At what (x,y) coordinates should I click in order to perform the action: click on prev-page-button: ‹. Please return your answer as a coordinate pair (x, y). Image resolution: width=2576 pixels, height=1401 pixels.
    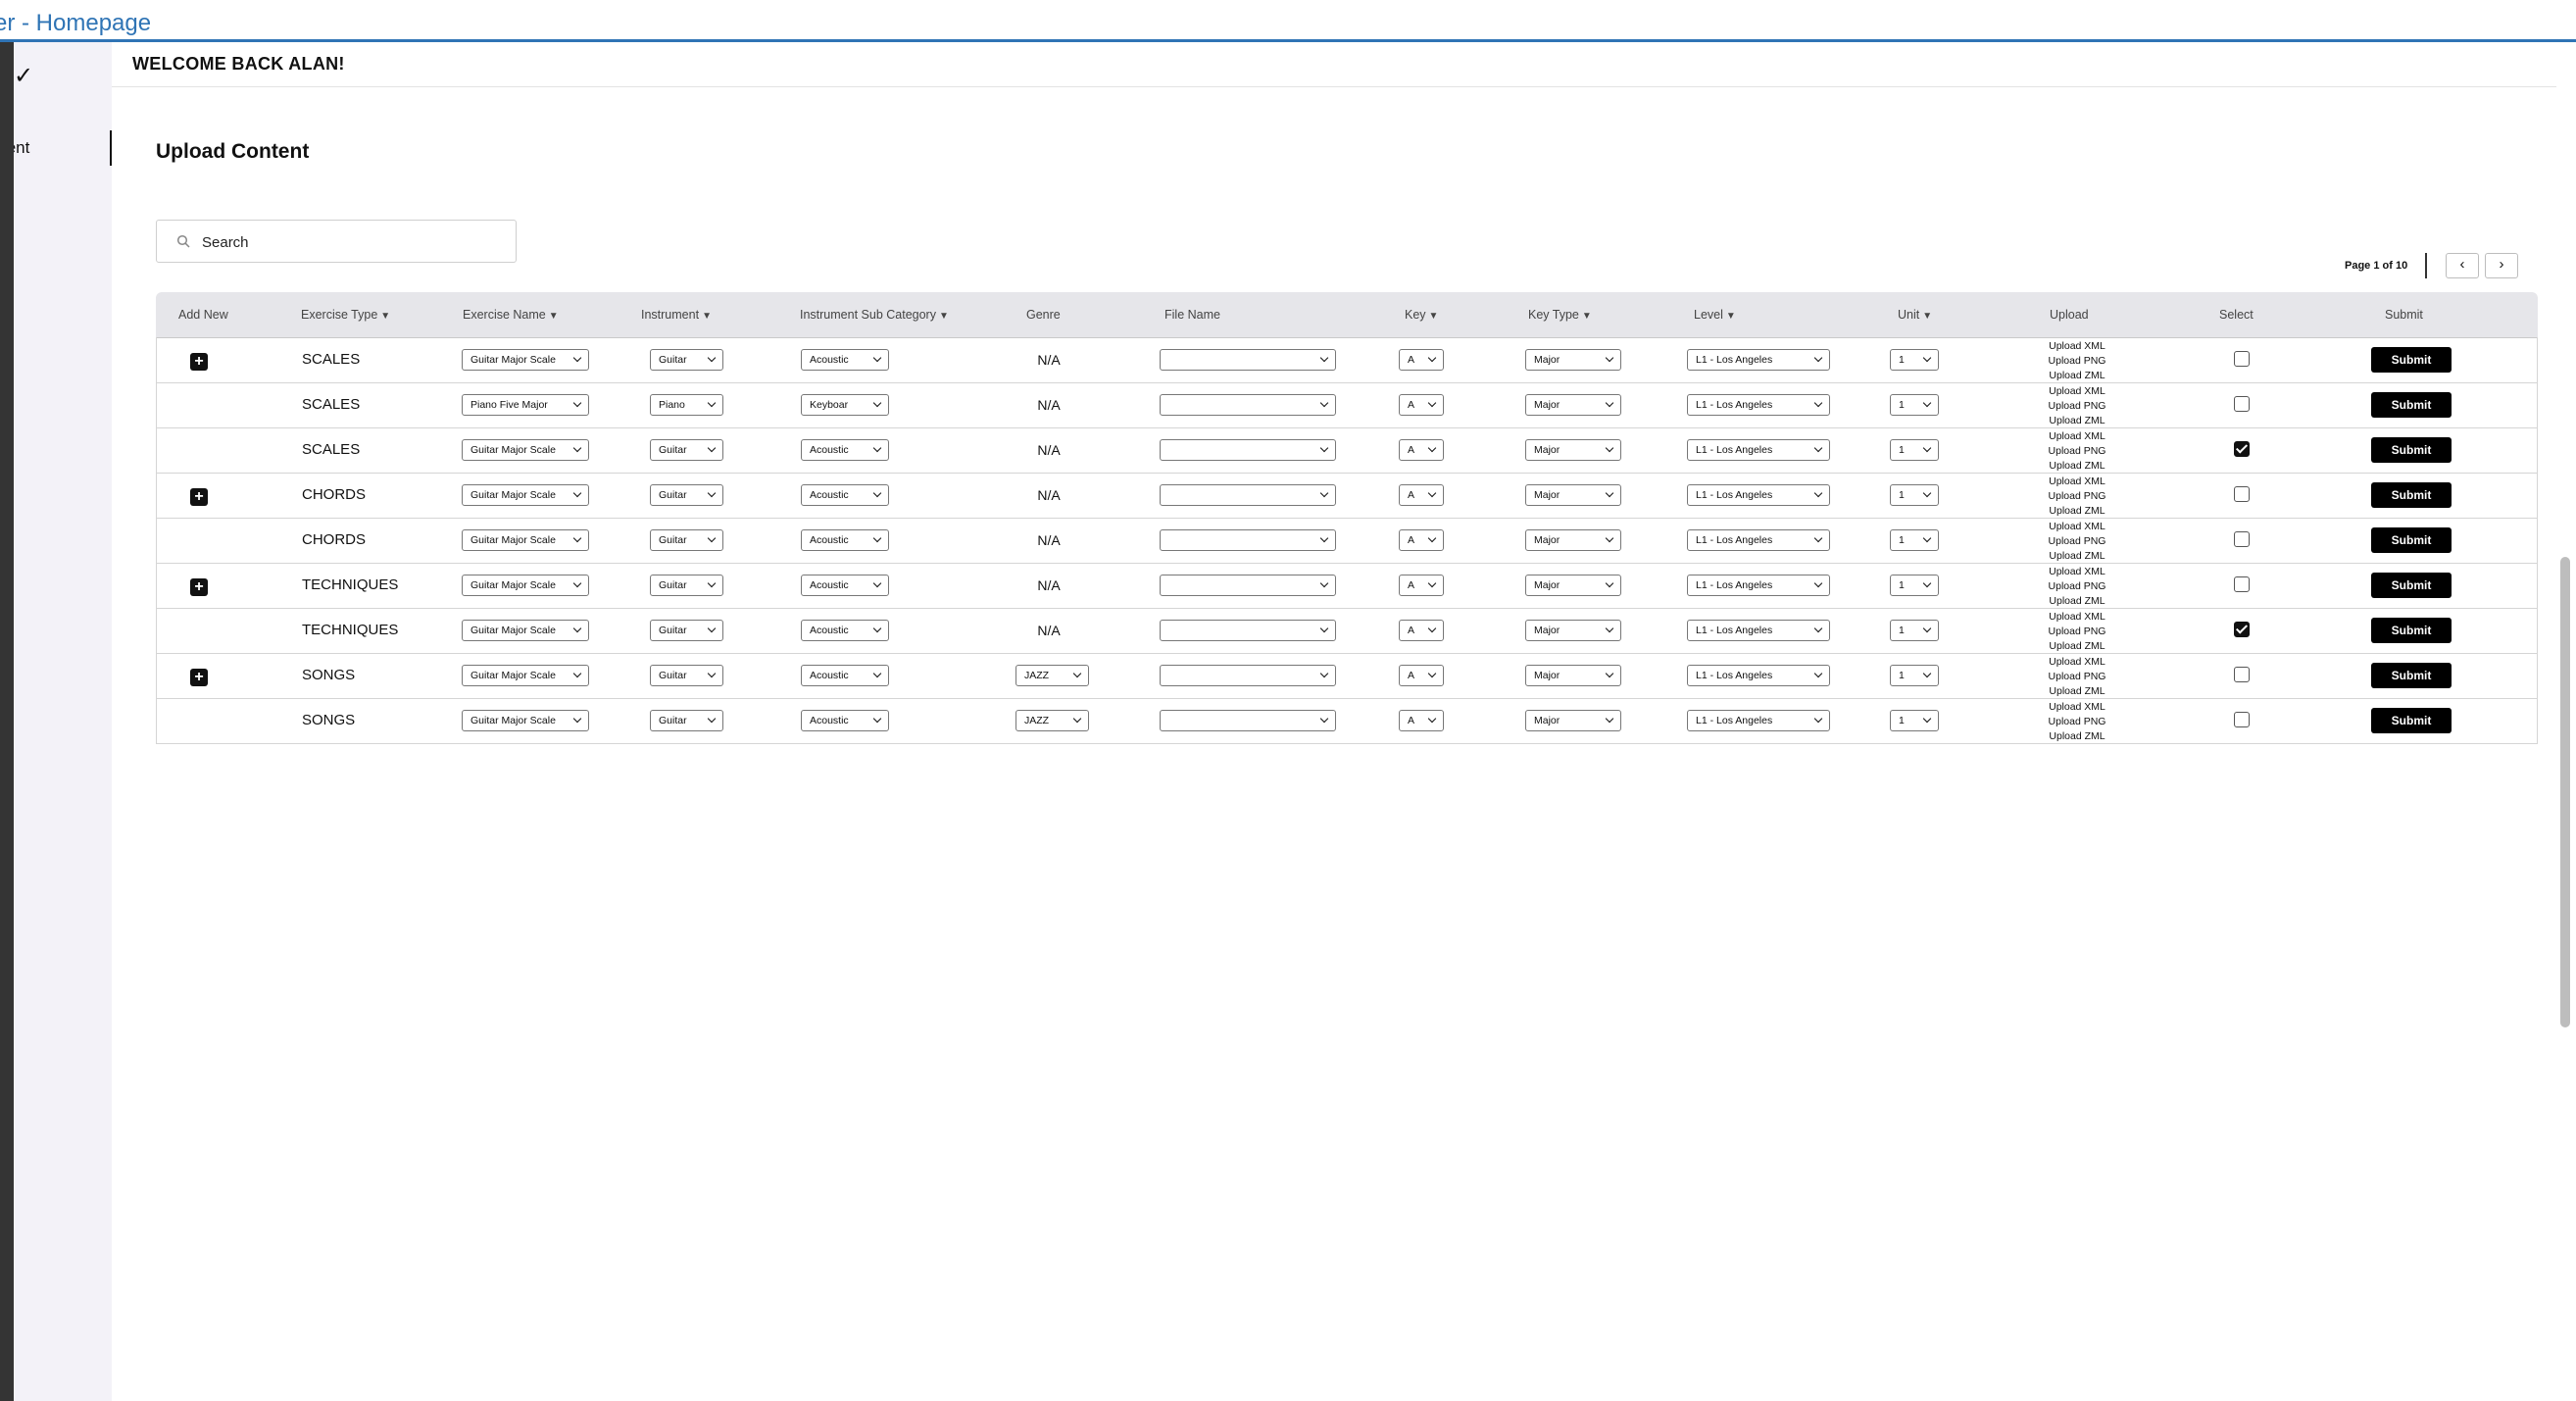
    Looking at the image, I should click on (2462, 266).